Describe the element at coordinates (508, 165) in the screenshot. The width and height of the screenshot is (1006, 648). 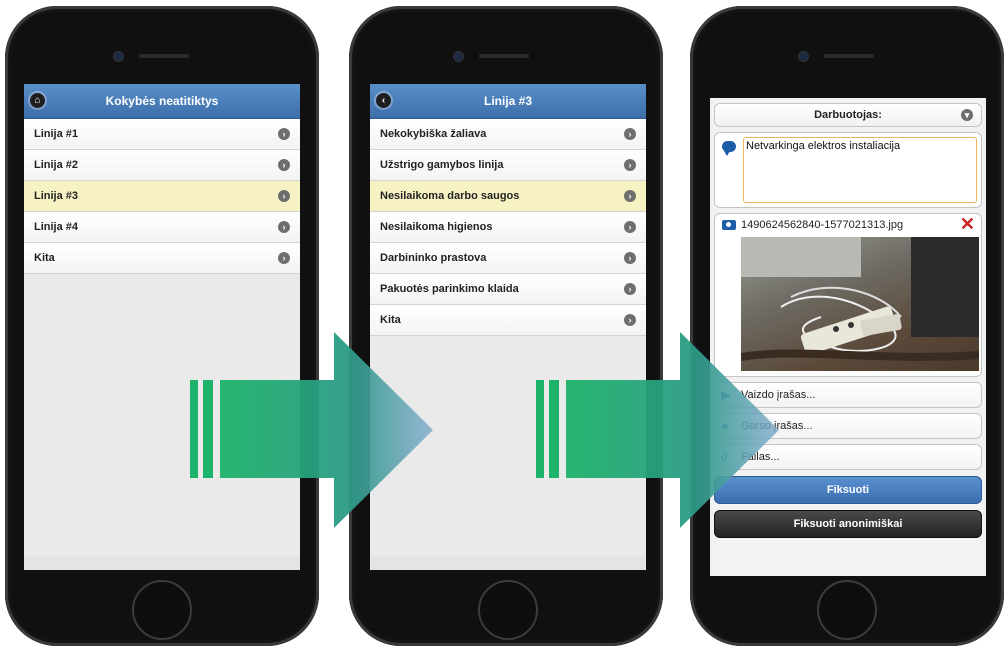
I see `list-item: Užstrigo gamybos linija ›` at that location.